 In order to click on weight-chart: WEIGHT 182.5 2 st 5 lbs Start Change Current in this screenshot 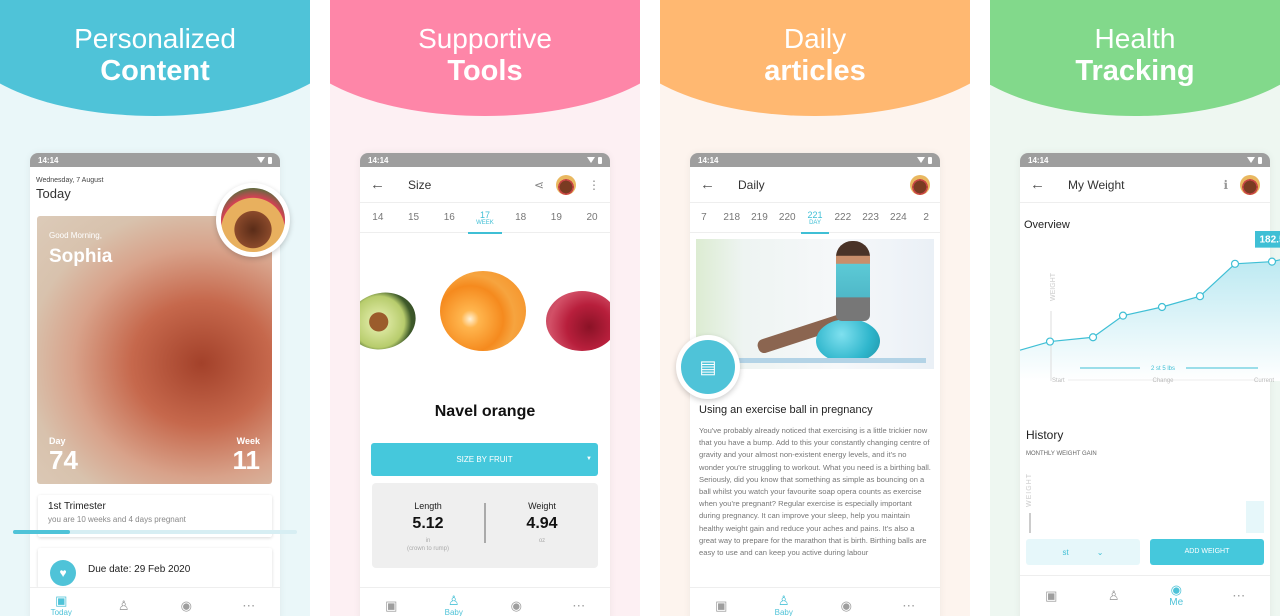, I will do `click(1149, 307)`.